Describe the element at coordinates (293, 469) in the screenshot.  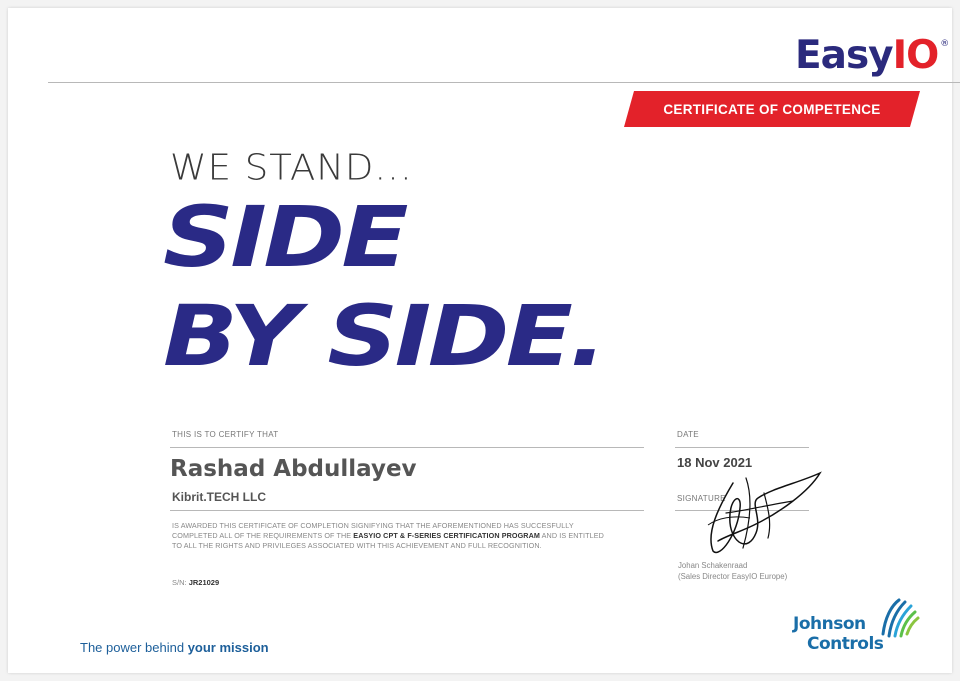
I see `recipient-name: Rashad Abdullayev` at that location.